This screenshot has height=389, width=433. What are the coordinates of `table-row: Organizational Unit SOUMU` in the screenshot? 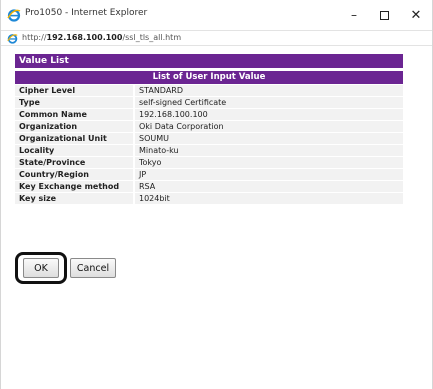 It's located at (209, 138).